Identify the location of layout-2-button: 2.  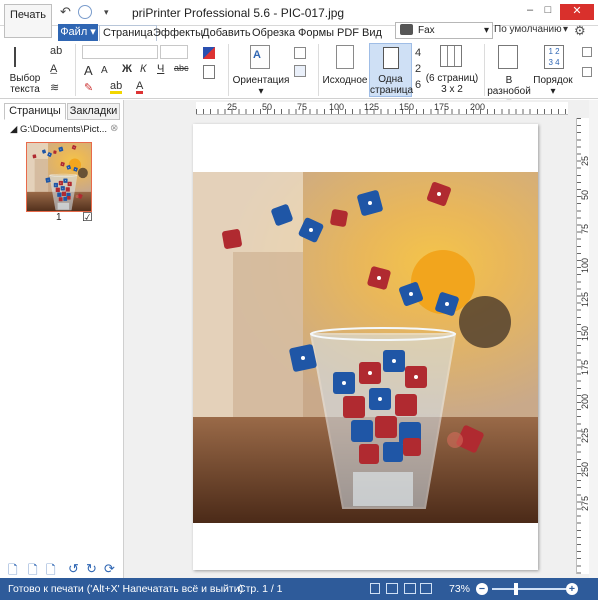
(418, 69).